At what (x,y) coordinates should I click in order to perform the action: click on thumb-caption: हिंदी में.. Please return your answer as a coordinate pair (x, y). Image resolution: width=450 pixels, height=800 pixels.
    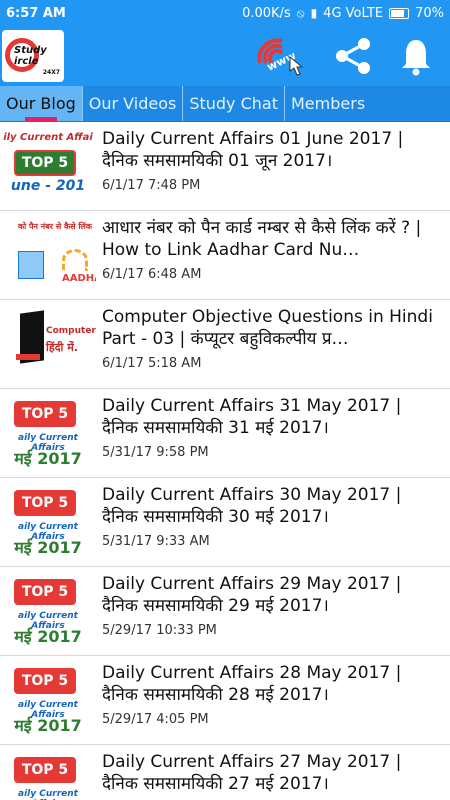
    Looking at the image, I should click on (62, 347).